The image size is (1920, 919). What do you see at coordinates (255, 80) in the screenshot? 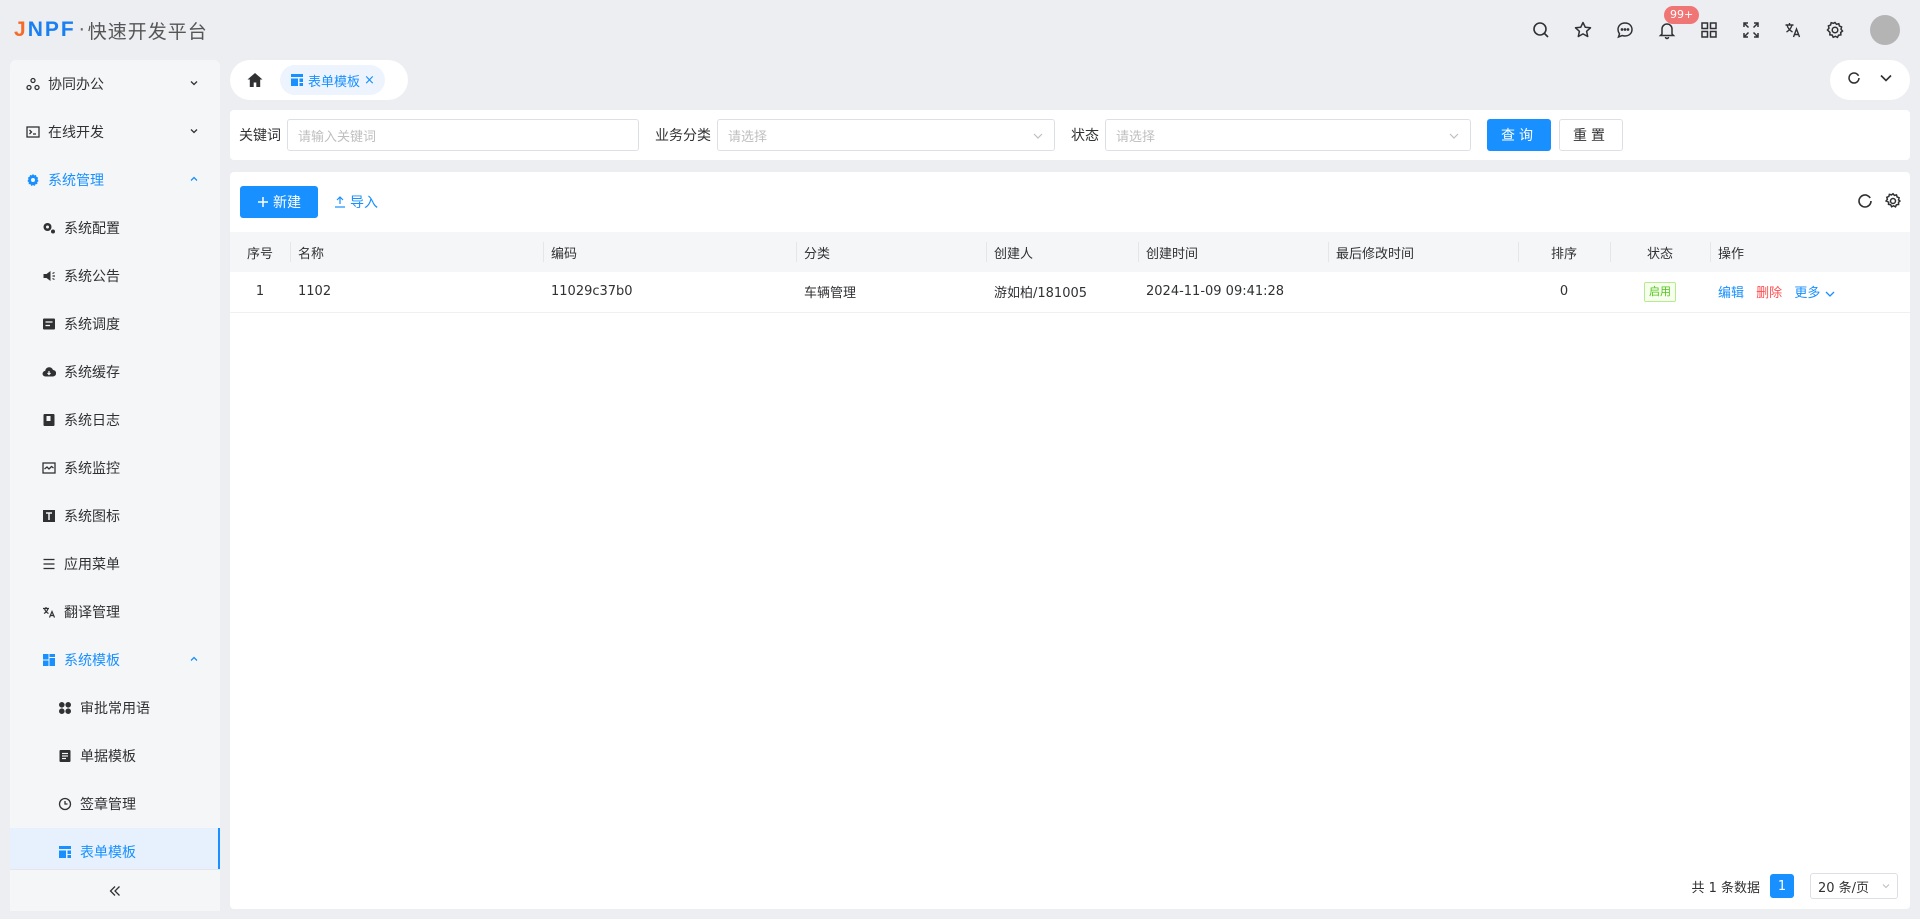
I see `home-icon` at bounding box center [255, 80].